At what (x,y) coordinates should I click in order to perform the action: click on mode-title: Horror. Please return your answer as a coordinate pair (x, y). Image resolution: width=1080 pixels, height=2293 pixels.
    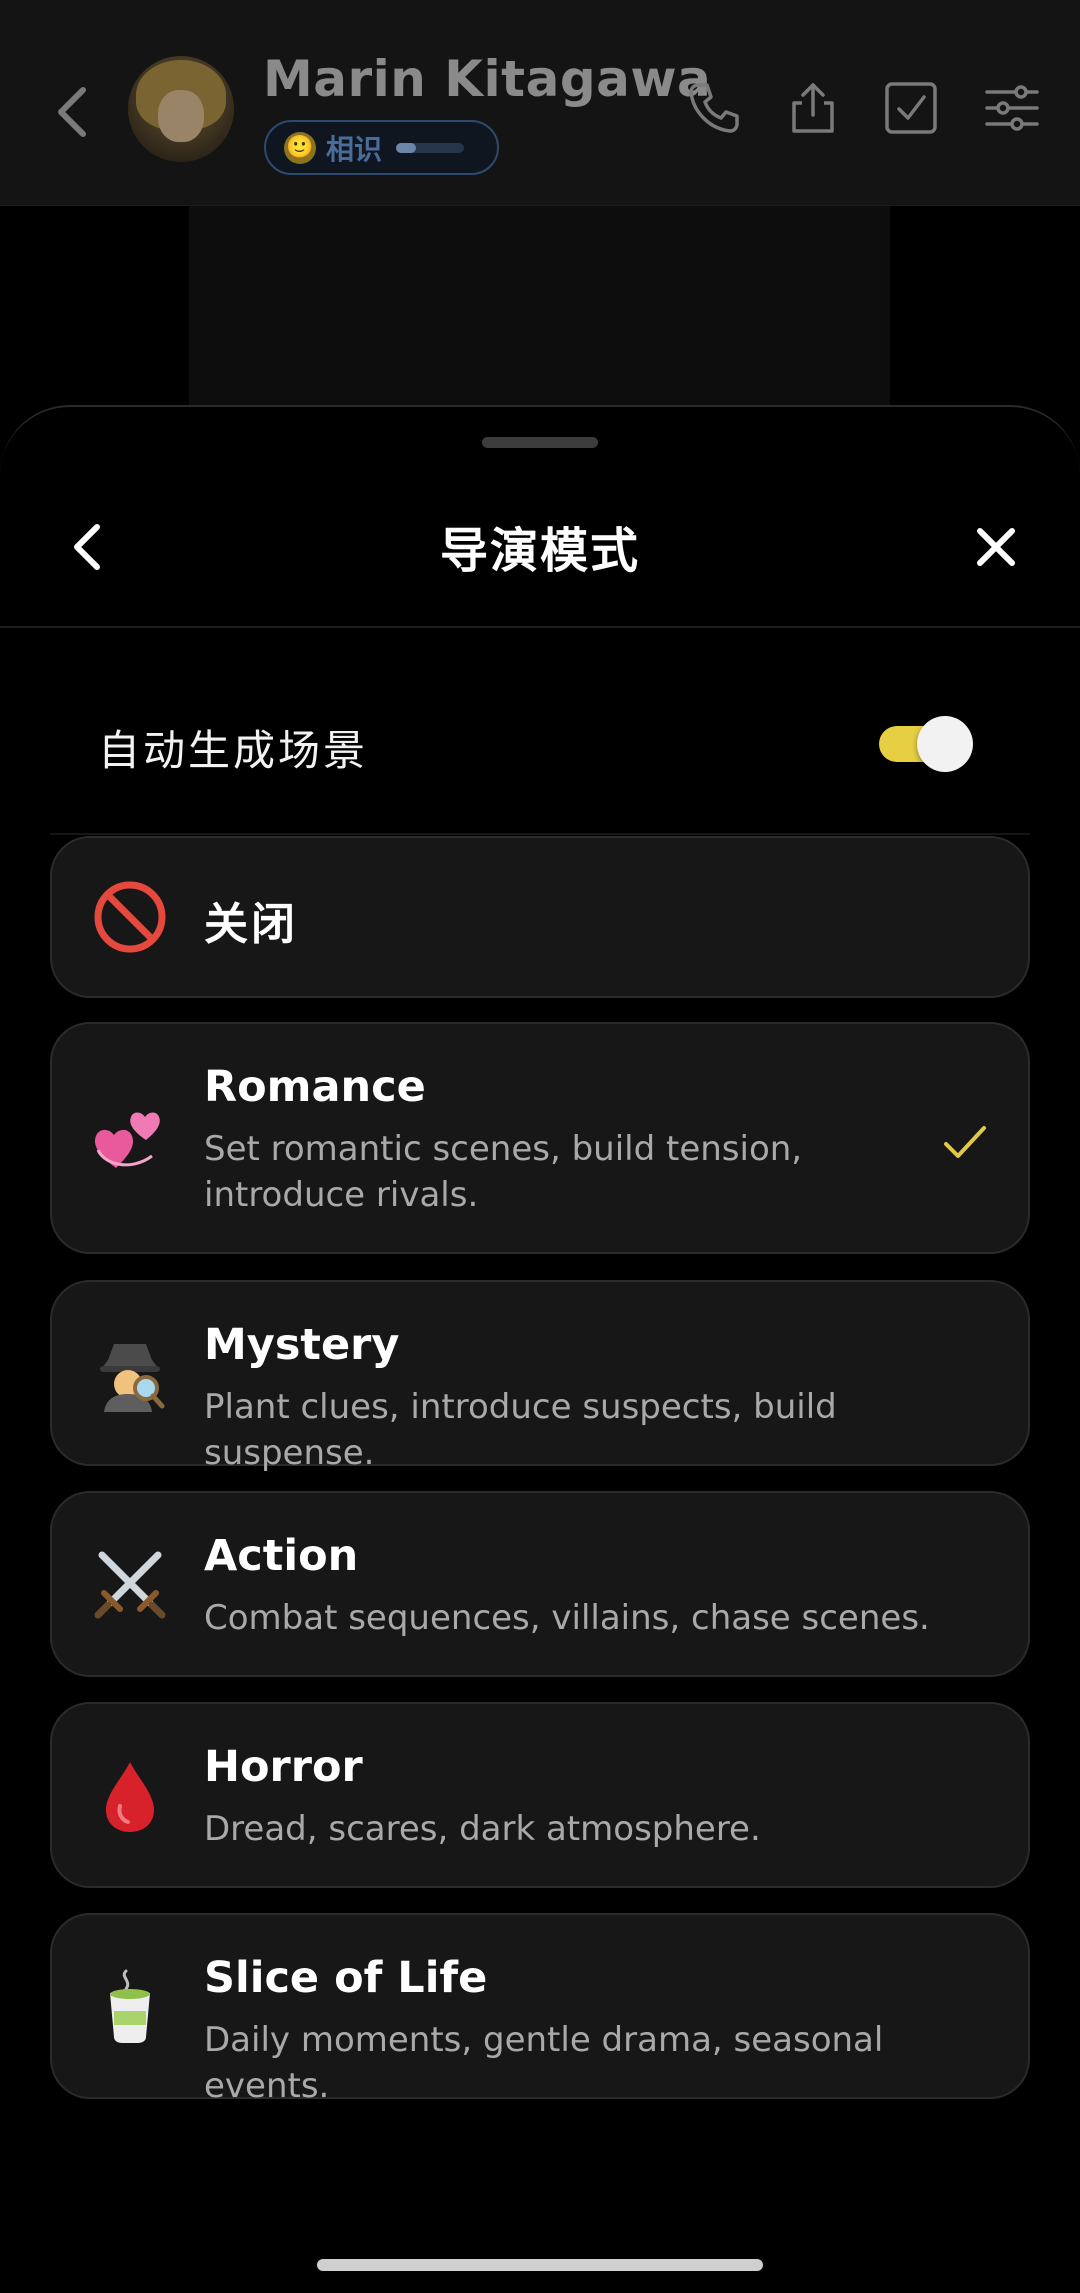
    Looking at the image, I should click on (283, 1767).